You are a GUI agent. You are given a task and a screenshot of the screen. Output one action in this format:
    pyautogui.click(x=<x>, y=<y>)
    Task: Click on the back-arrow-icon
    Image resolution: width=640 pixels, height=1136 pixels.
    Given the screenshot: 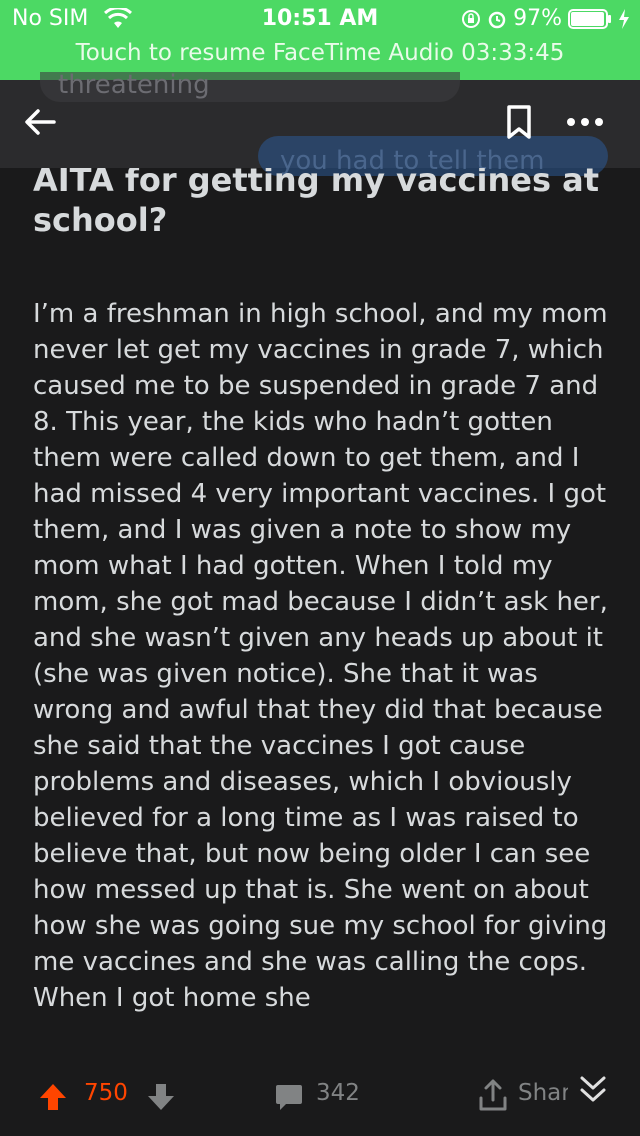 What is the action you would take?
    pyautogui.click(x=40, y=122)
    